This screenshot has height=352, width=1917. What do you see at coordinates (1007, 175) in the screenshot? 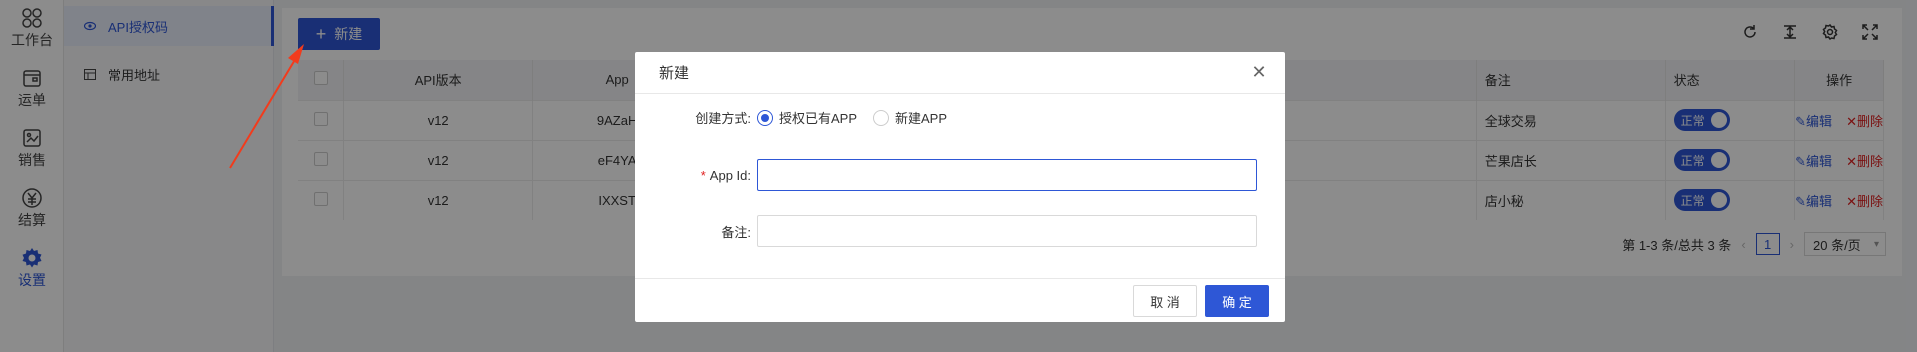
I see `app-id-input` at bounding box center [1007, 175].